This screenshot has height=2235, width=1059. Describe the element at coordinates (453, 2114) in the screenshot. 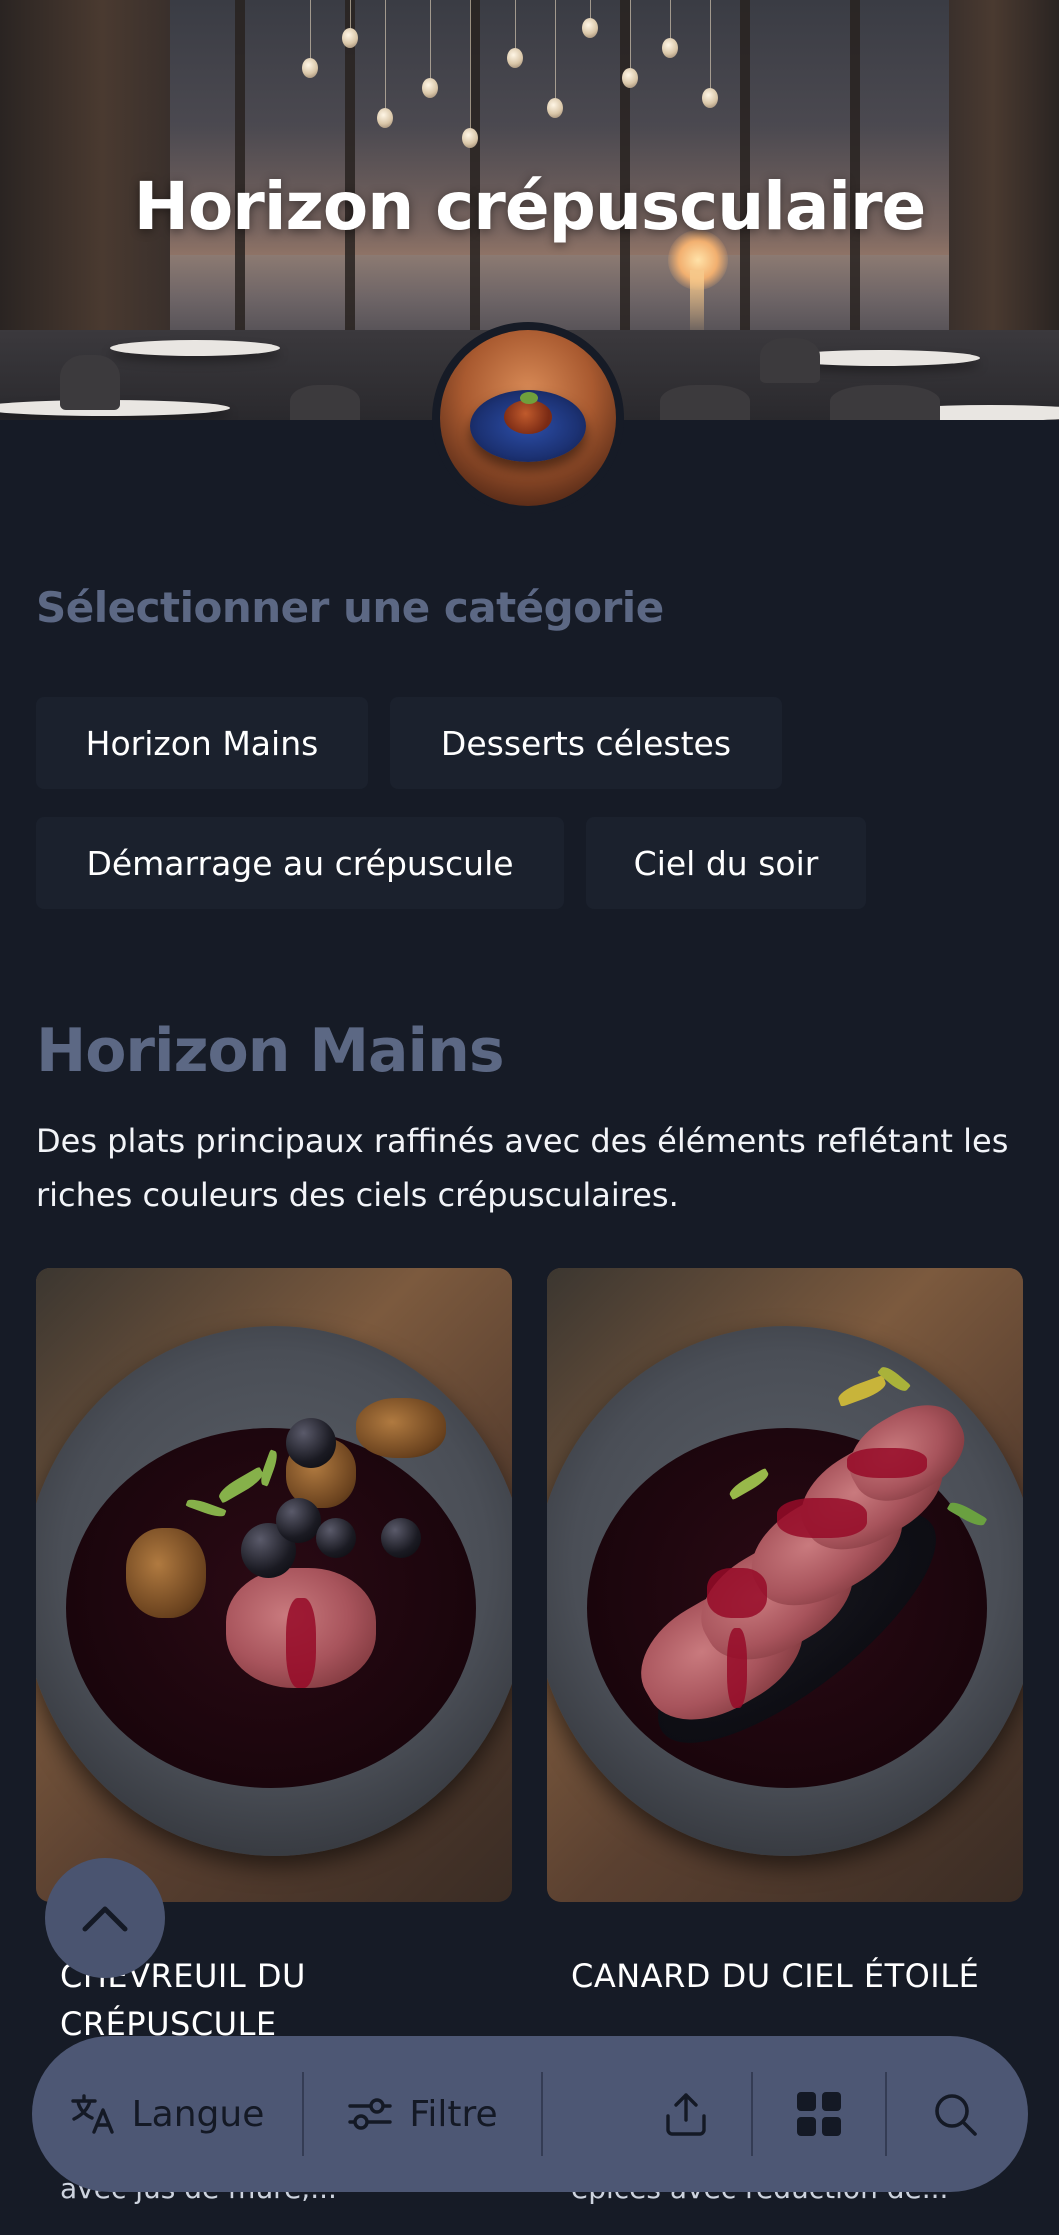

I see `filter-label: Filtre` at that location.